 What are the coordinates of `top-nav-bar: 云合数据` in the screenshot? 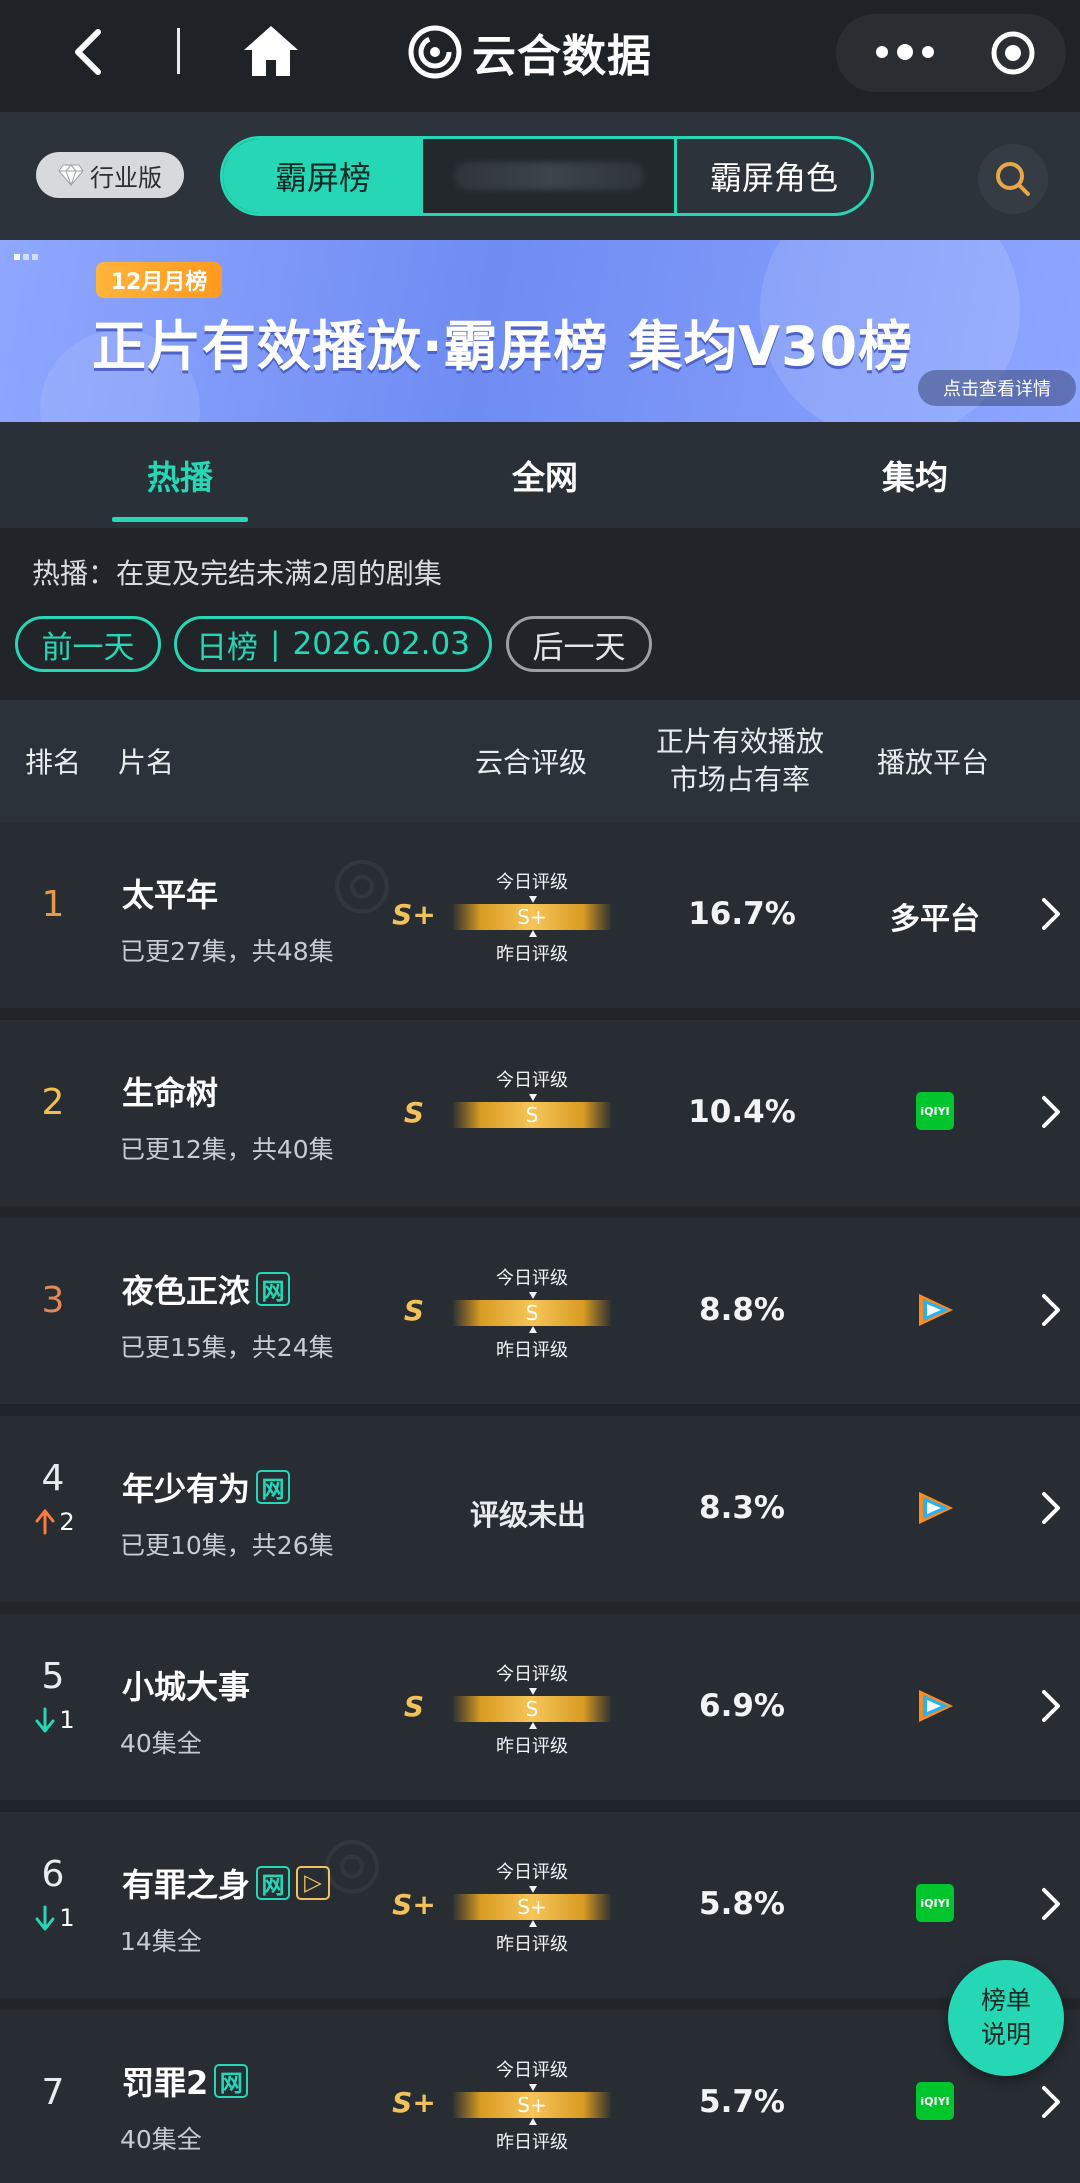 It's located at (540, 56).